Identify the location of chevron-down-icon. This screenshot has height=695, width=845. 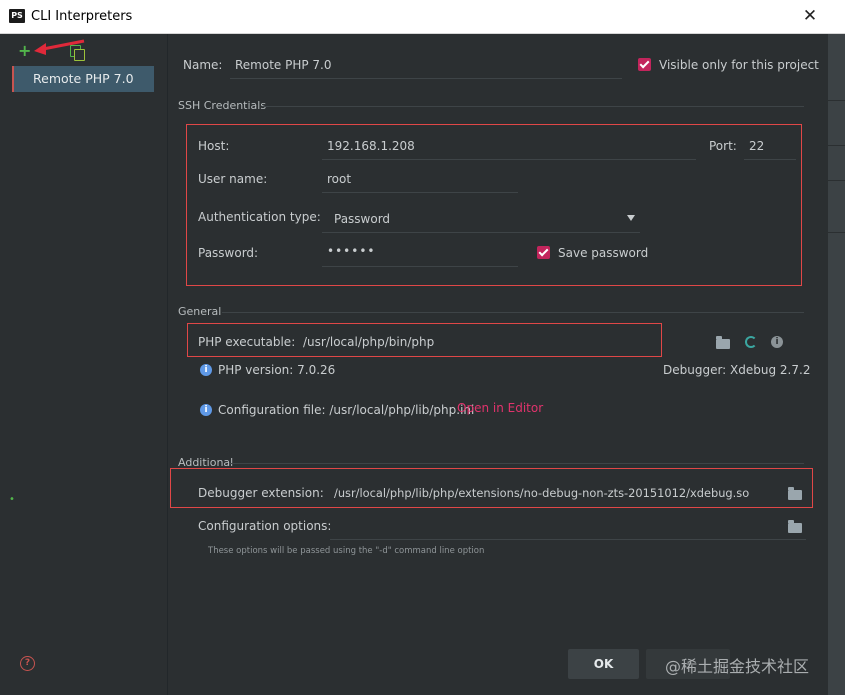
(631, 218).